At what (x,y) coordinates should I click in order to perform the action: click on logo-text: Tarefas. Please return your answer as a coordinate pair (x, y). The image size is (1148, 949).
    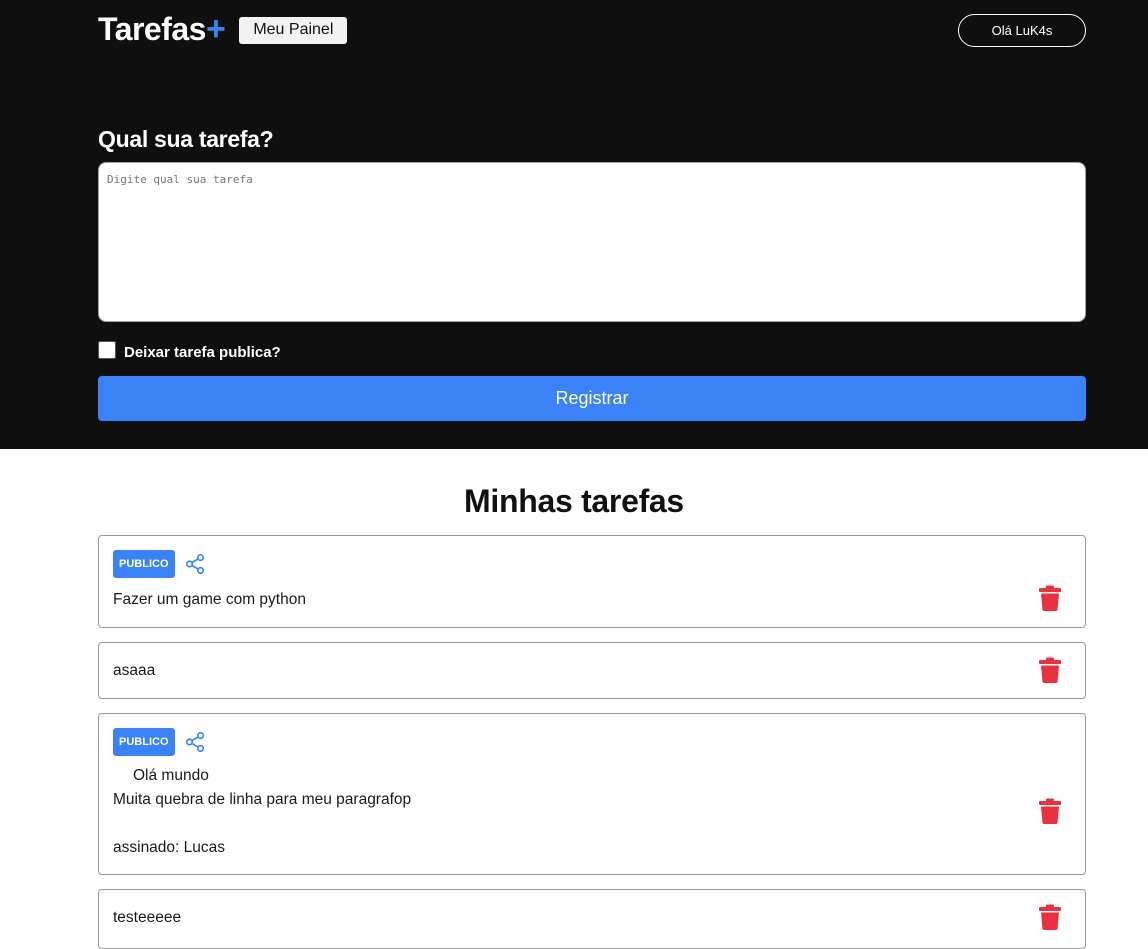
    Looking at the image, I should click on (152, 28).